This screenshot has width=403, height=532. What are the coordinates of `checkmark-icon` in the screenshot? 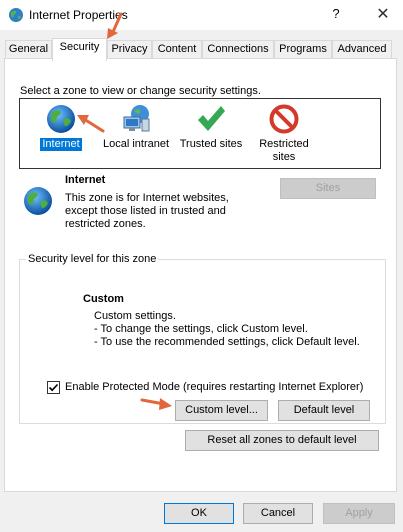 It's located at (53, 387).